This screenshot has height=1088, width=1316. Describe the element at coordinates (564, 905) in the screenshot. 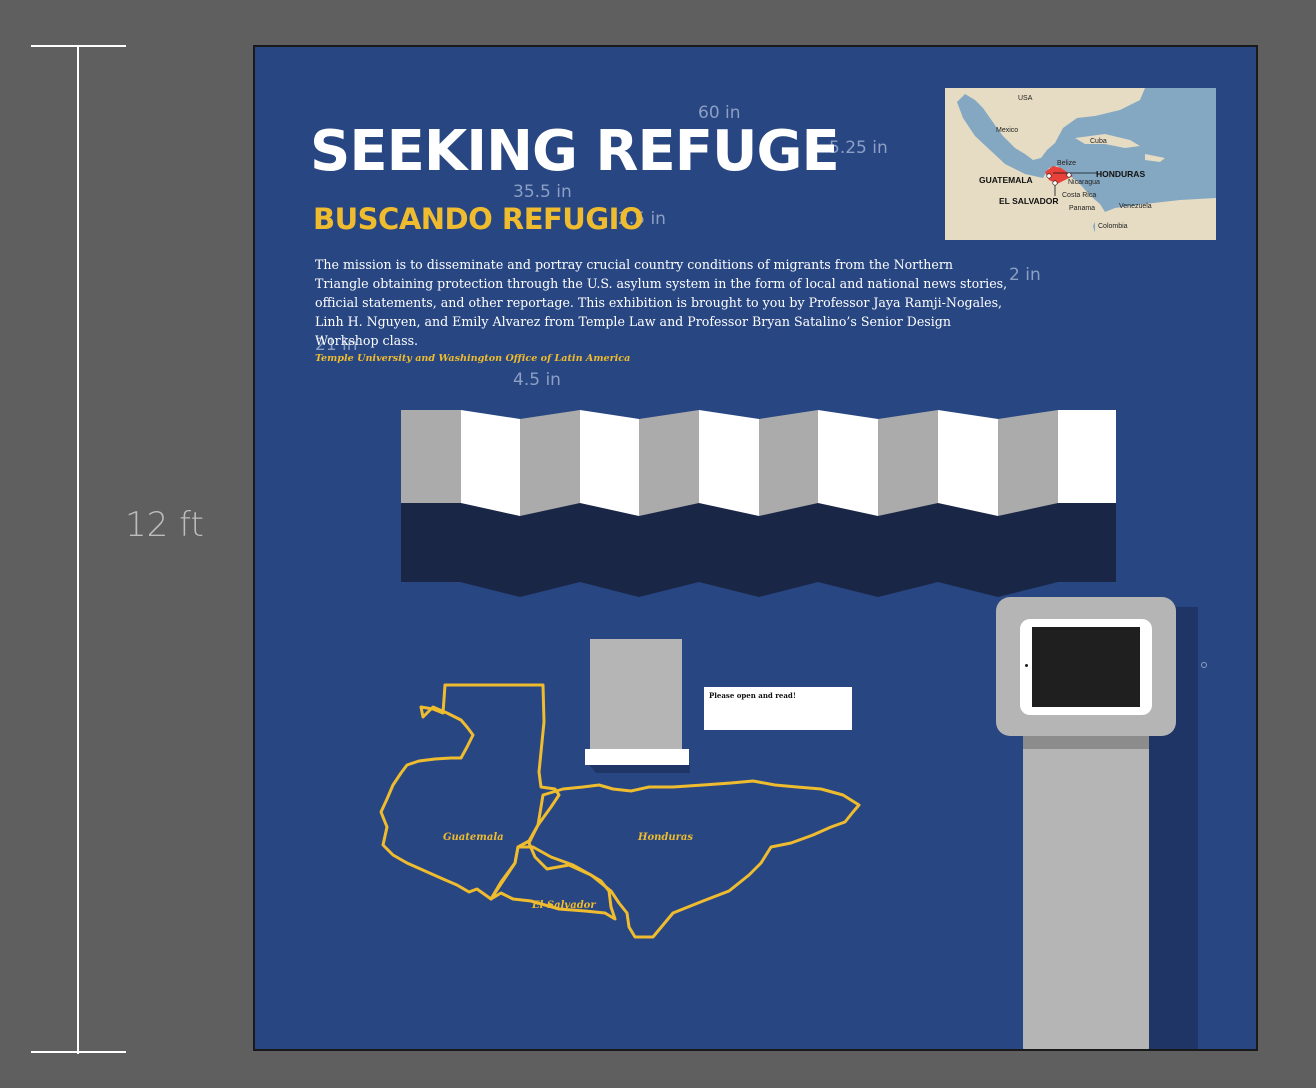

I see `outline-label-el-salvador: El Salvador` at that location.